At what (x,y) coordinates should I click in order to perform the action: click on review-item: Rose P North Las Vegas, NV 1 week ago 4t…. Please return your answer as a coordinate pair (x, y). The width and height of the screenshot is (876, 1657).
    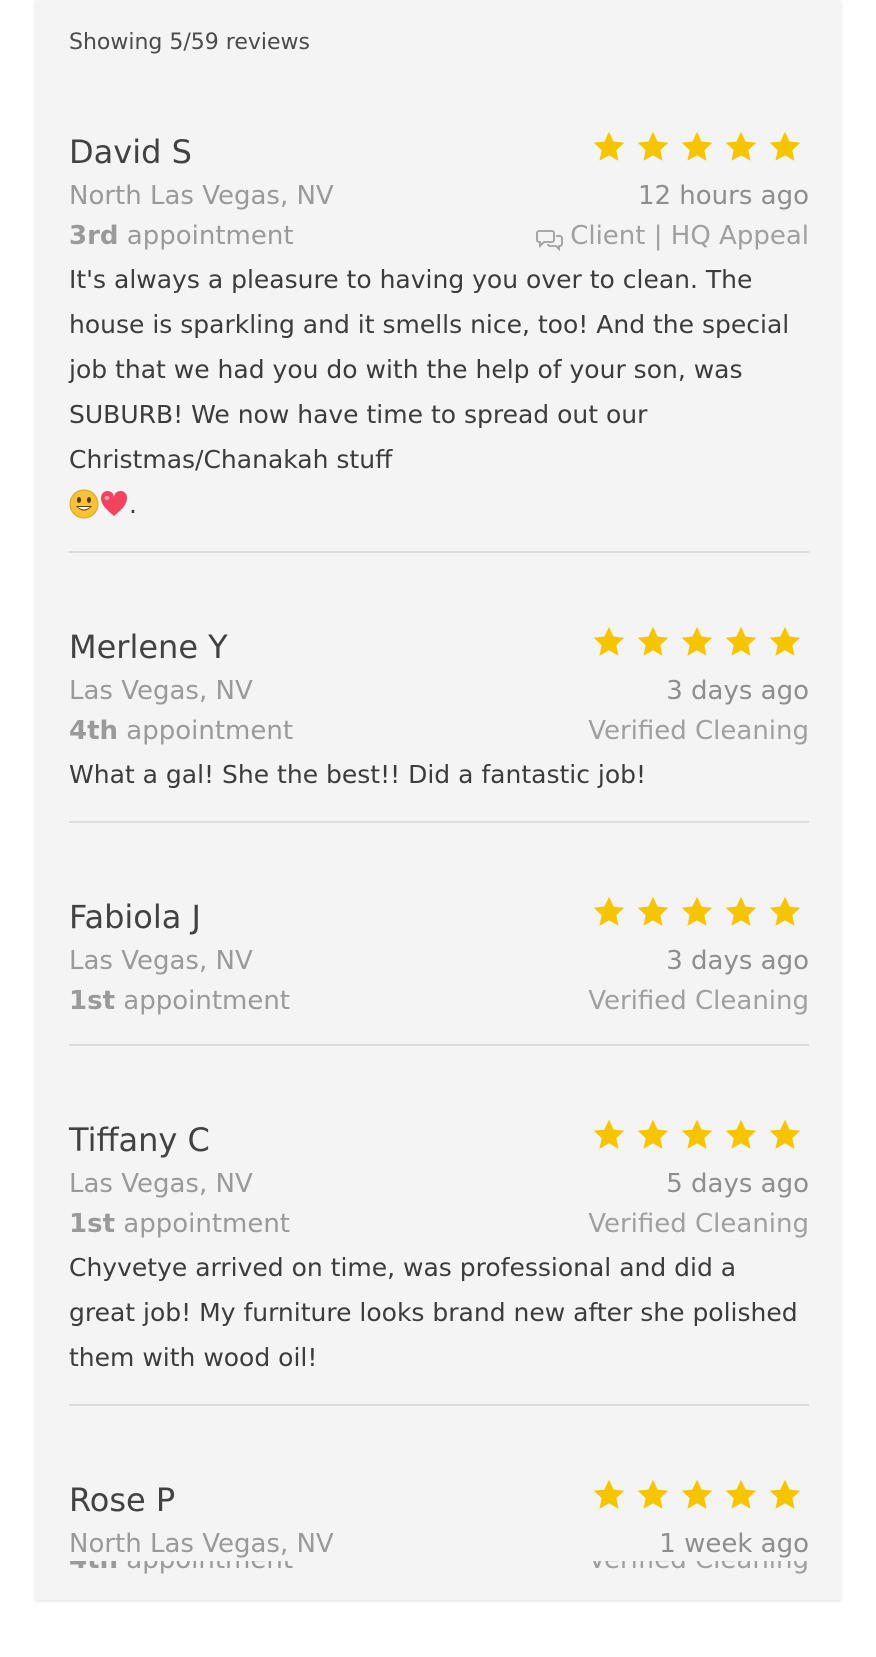
    Looking at the image, I should click on (439, 1531).